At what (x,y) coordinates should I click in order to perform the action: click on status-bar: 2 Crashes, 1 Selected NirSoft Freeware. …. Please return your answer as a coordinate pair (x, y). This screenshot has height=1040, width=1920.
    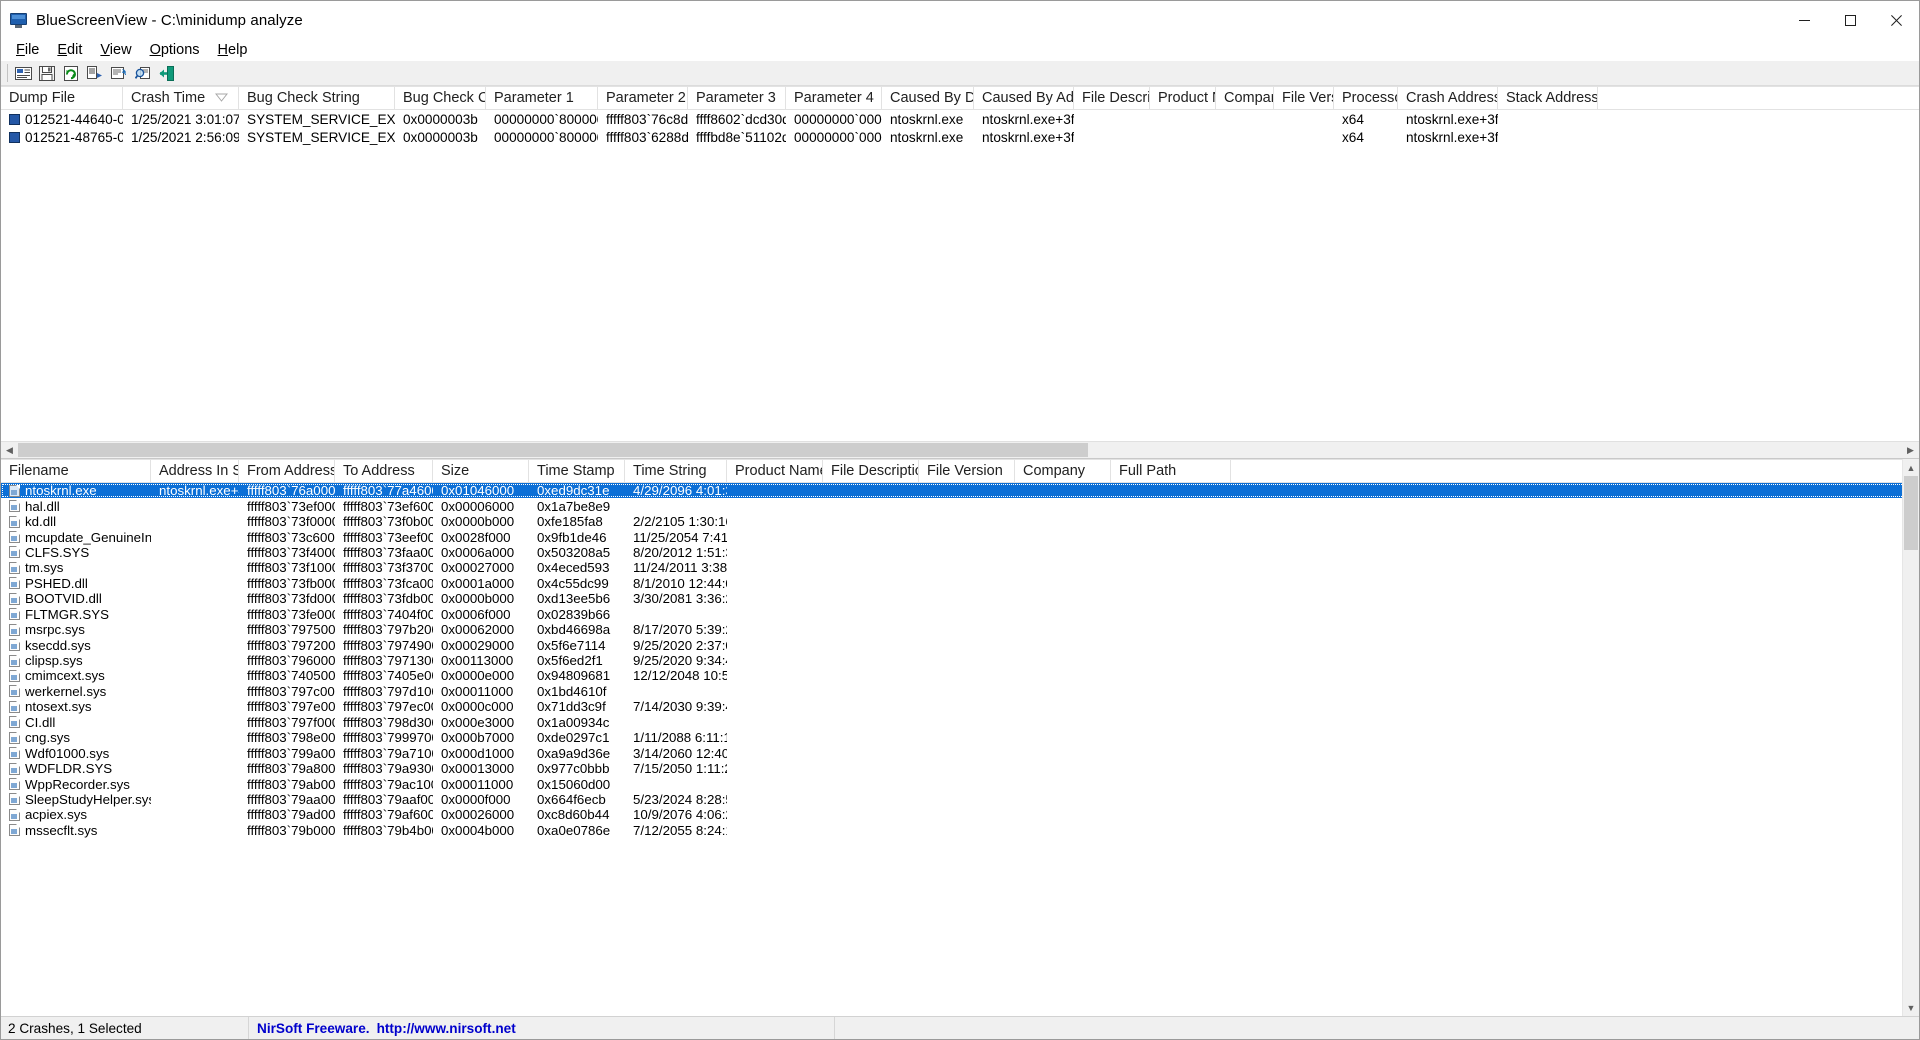
    Looking at the image, I should click on (960, 1027).